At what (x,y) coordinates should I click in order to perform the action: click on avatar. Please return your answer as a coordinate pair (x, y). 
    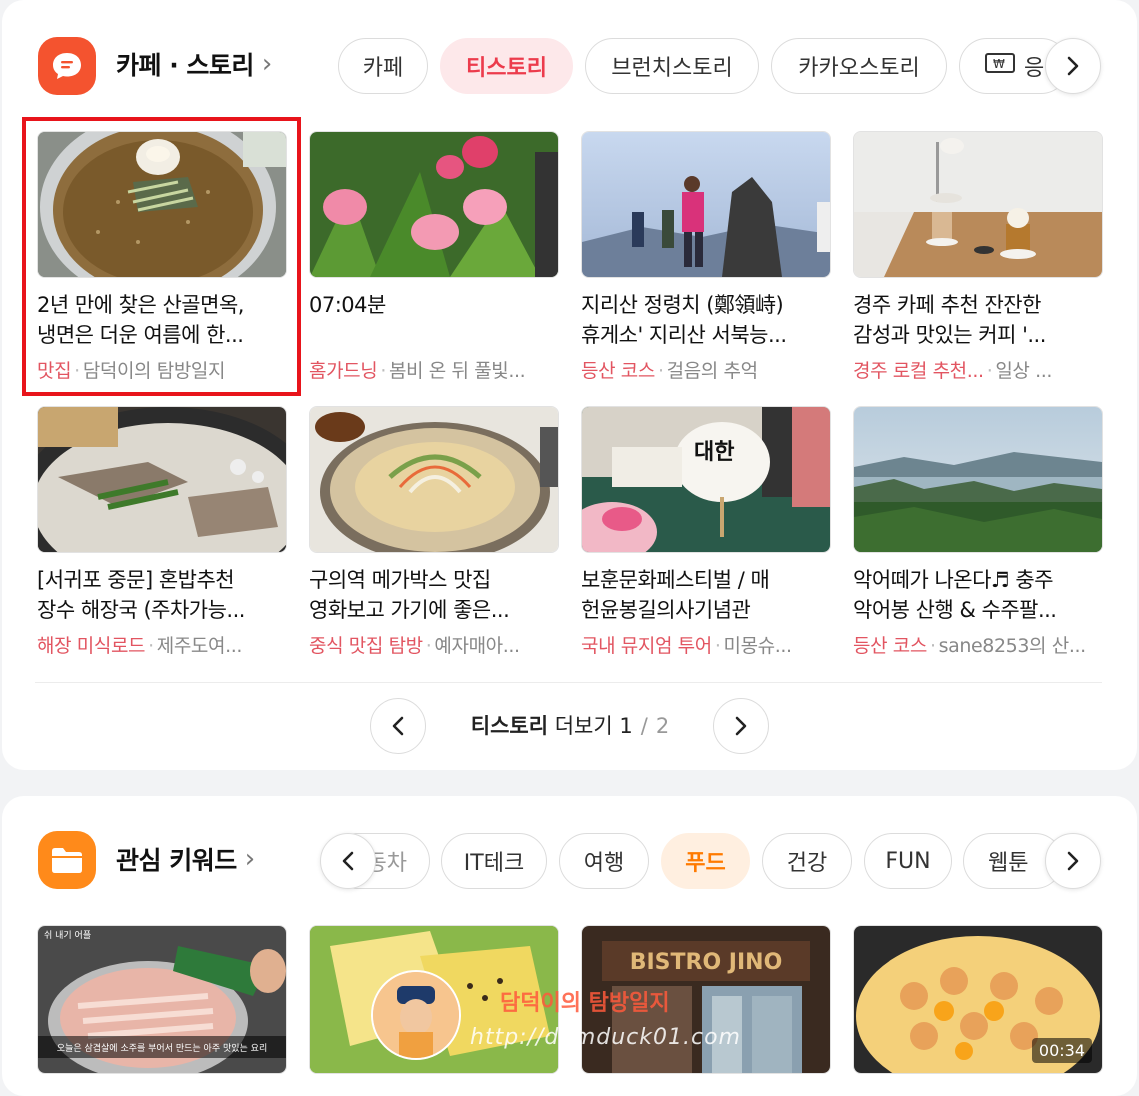
    Looking at the image, I should click on (416, 1015).